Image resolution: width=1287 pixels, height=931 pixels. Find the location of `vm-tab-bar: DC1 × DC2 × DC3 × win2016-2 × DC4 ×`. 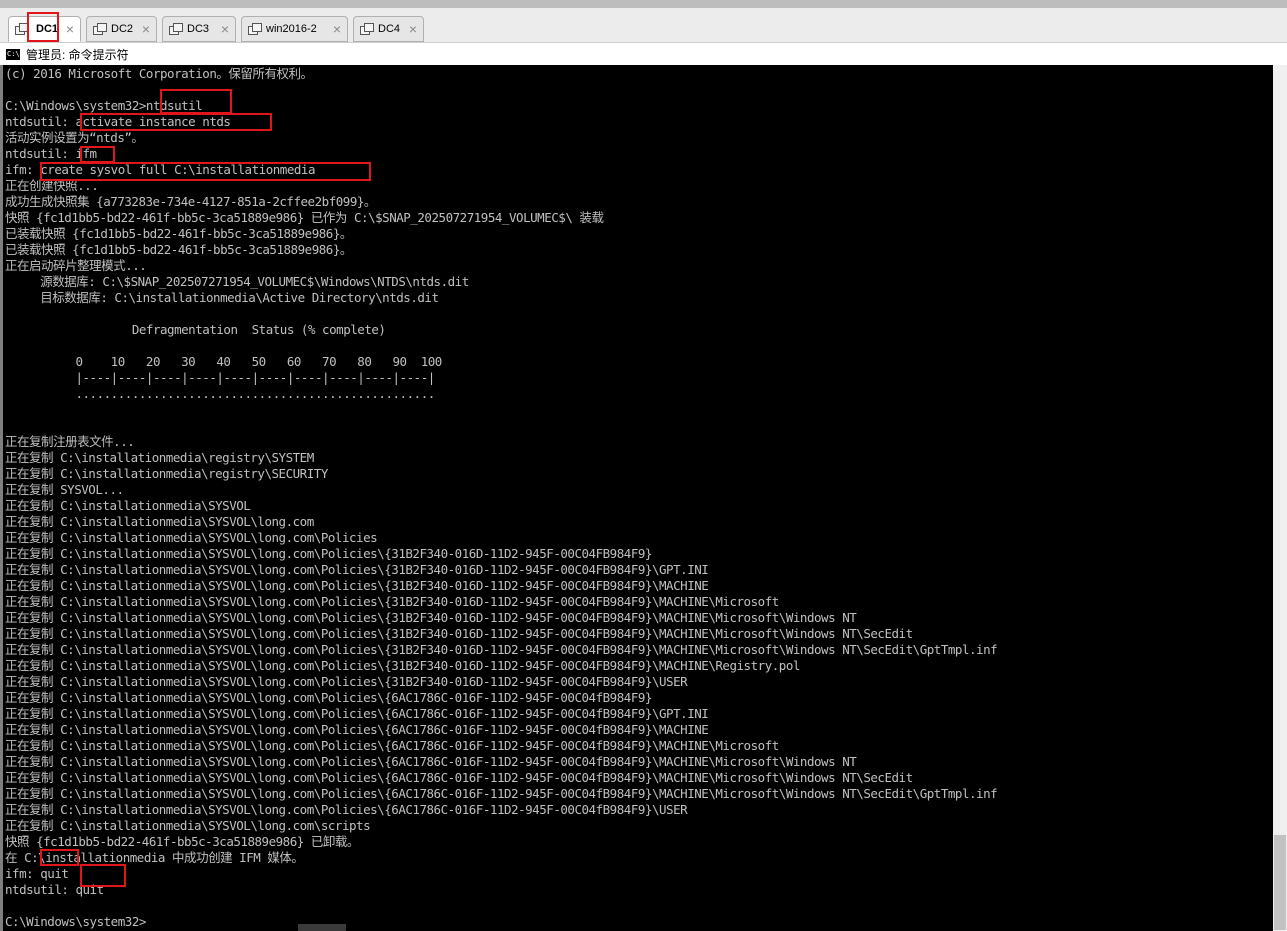

vm-tab-bar: DC1 × DC2 × DC3 × win2016-2 × DC4 × is located at coordinates (643, 21).